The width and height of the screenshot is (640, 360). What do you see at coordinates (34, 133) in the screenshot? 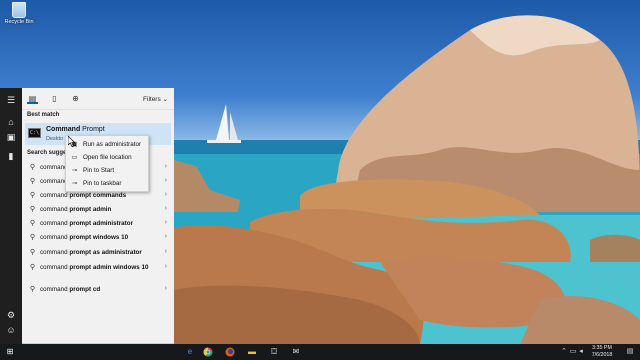
I see `command-prompt-icon: C:\` at bounding box center [34, 133].